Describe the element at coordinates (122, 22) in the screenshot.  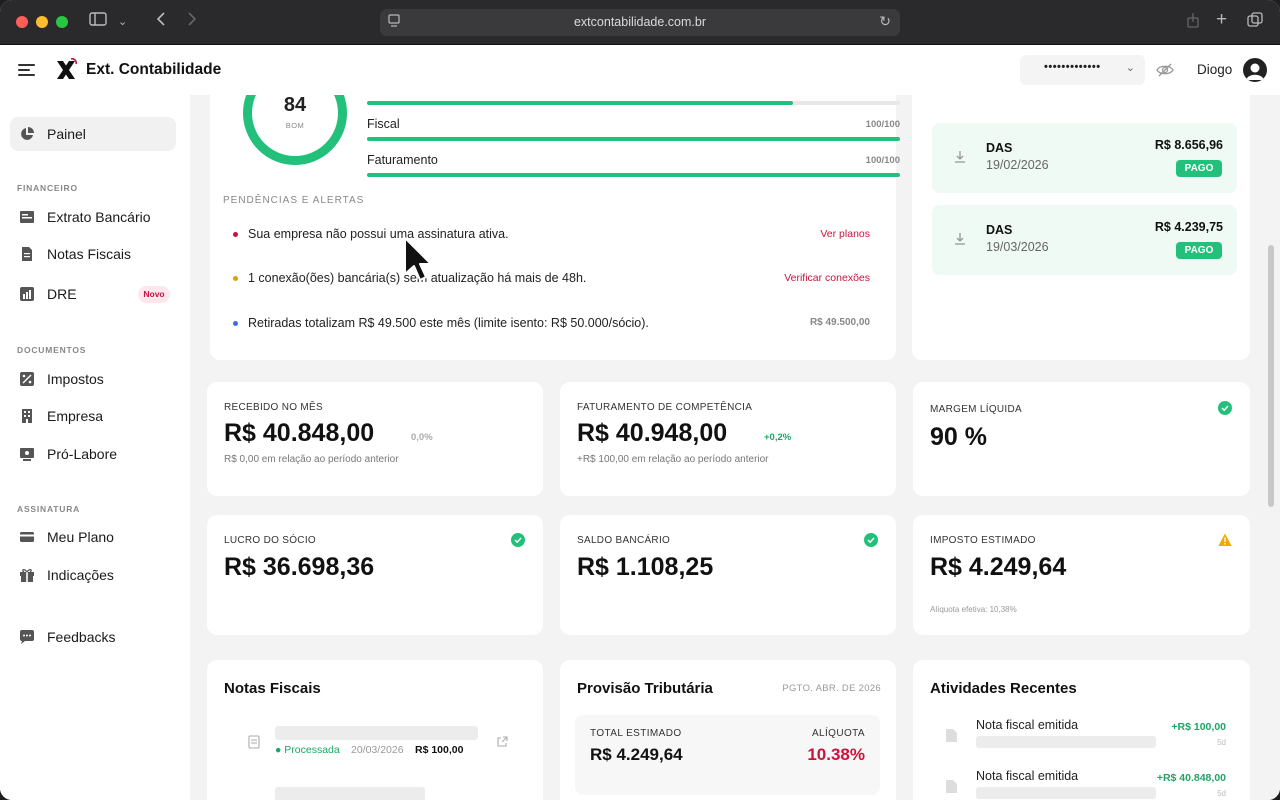
I see `chevron-down-icon: ⌄` at that location.